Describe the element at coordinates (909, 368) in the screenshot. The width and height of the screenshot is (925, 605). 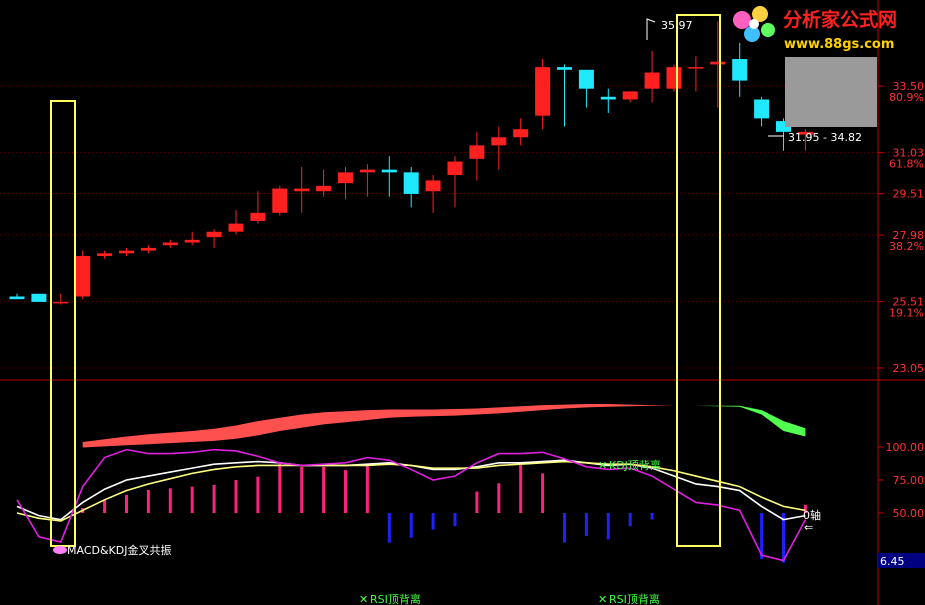
I see `price-tick-label: 23.05` at that location.